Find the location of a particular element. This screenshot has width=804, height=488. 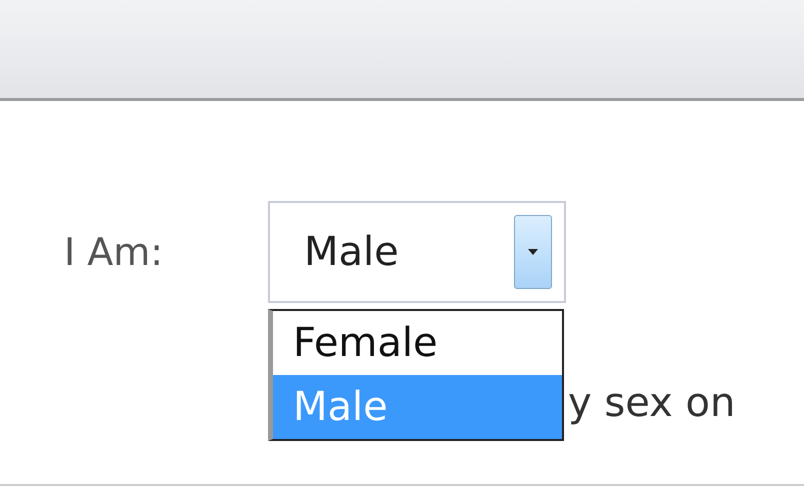

sex-select: Male is located at coordinates (417, 252).